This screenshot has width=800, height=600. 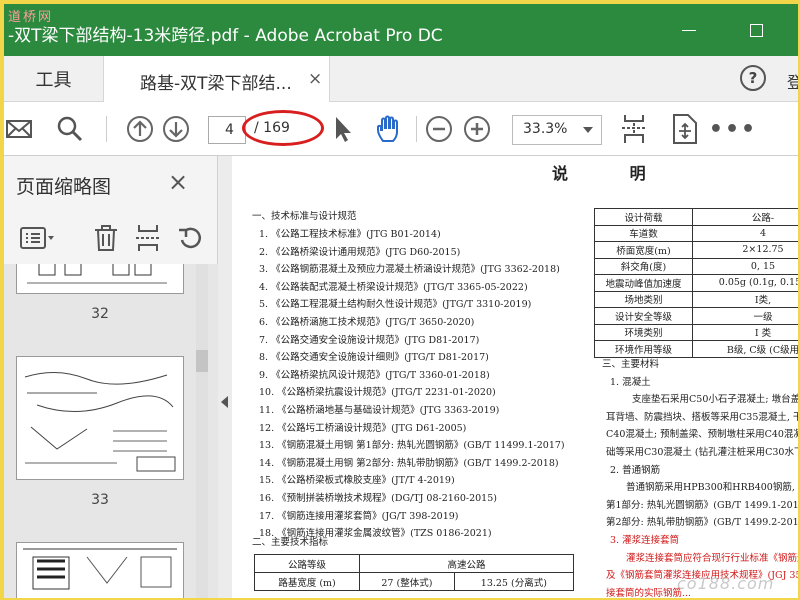 What do you see at coordinates (225, 377) in the screenshot?
I see `collapse-panel-button` at bounding box center [225, 377].